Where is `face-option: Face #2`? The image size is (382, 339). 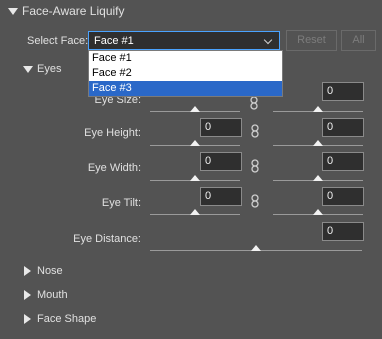
face-option: Face #2 is located at coordinates (185, 73).